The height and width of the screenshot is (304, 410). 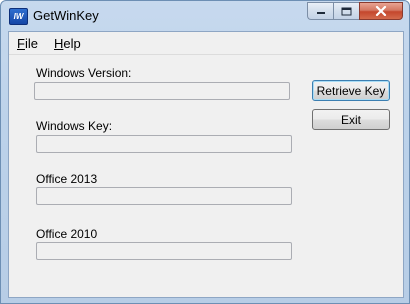 I want to click on menu-bar: File Help, so click(x=206, y=43).